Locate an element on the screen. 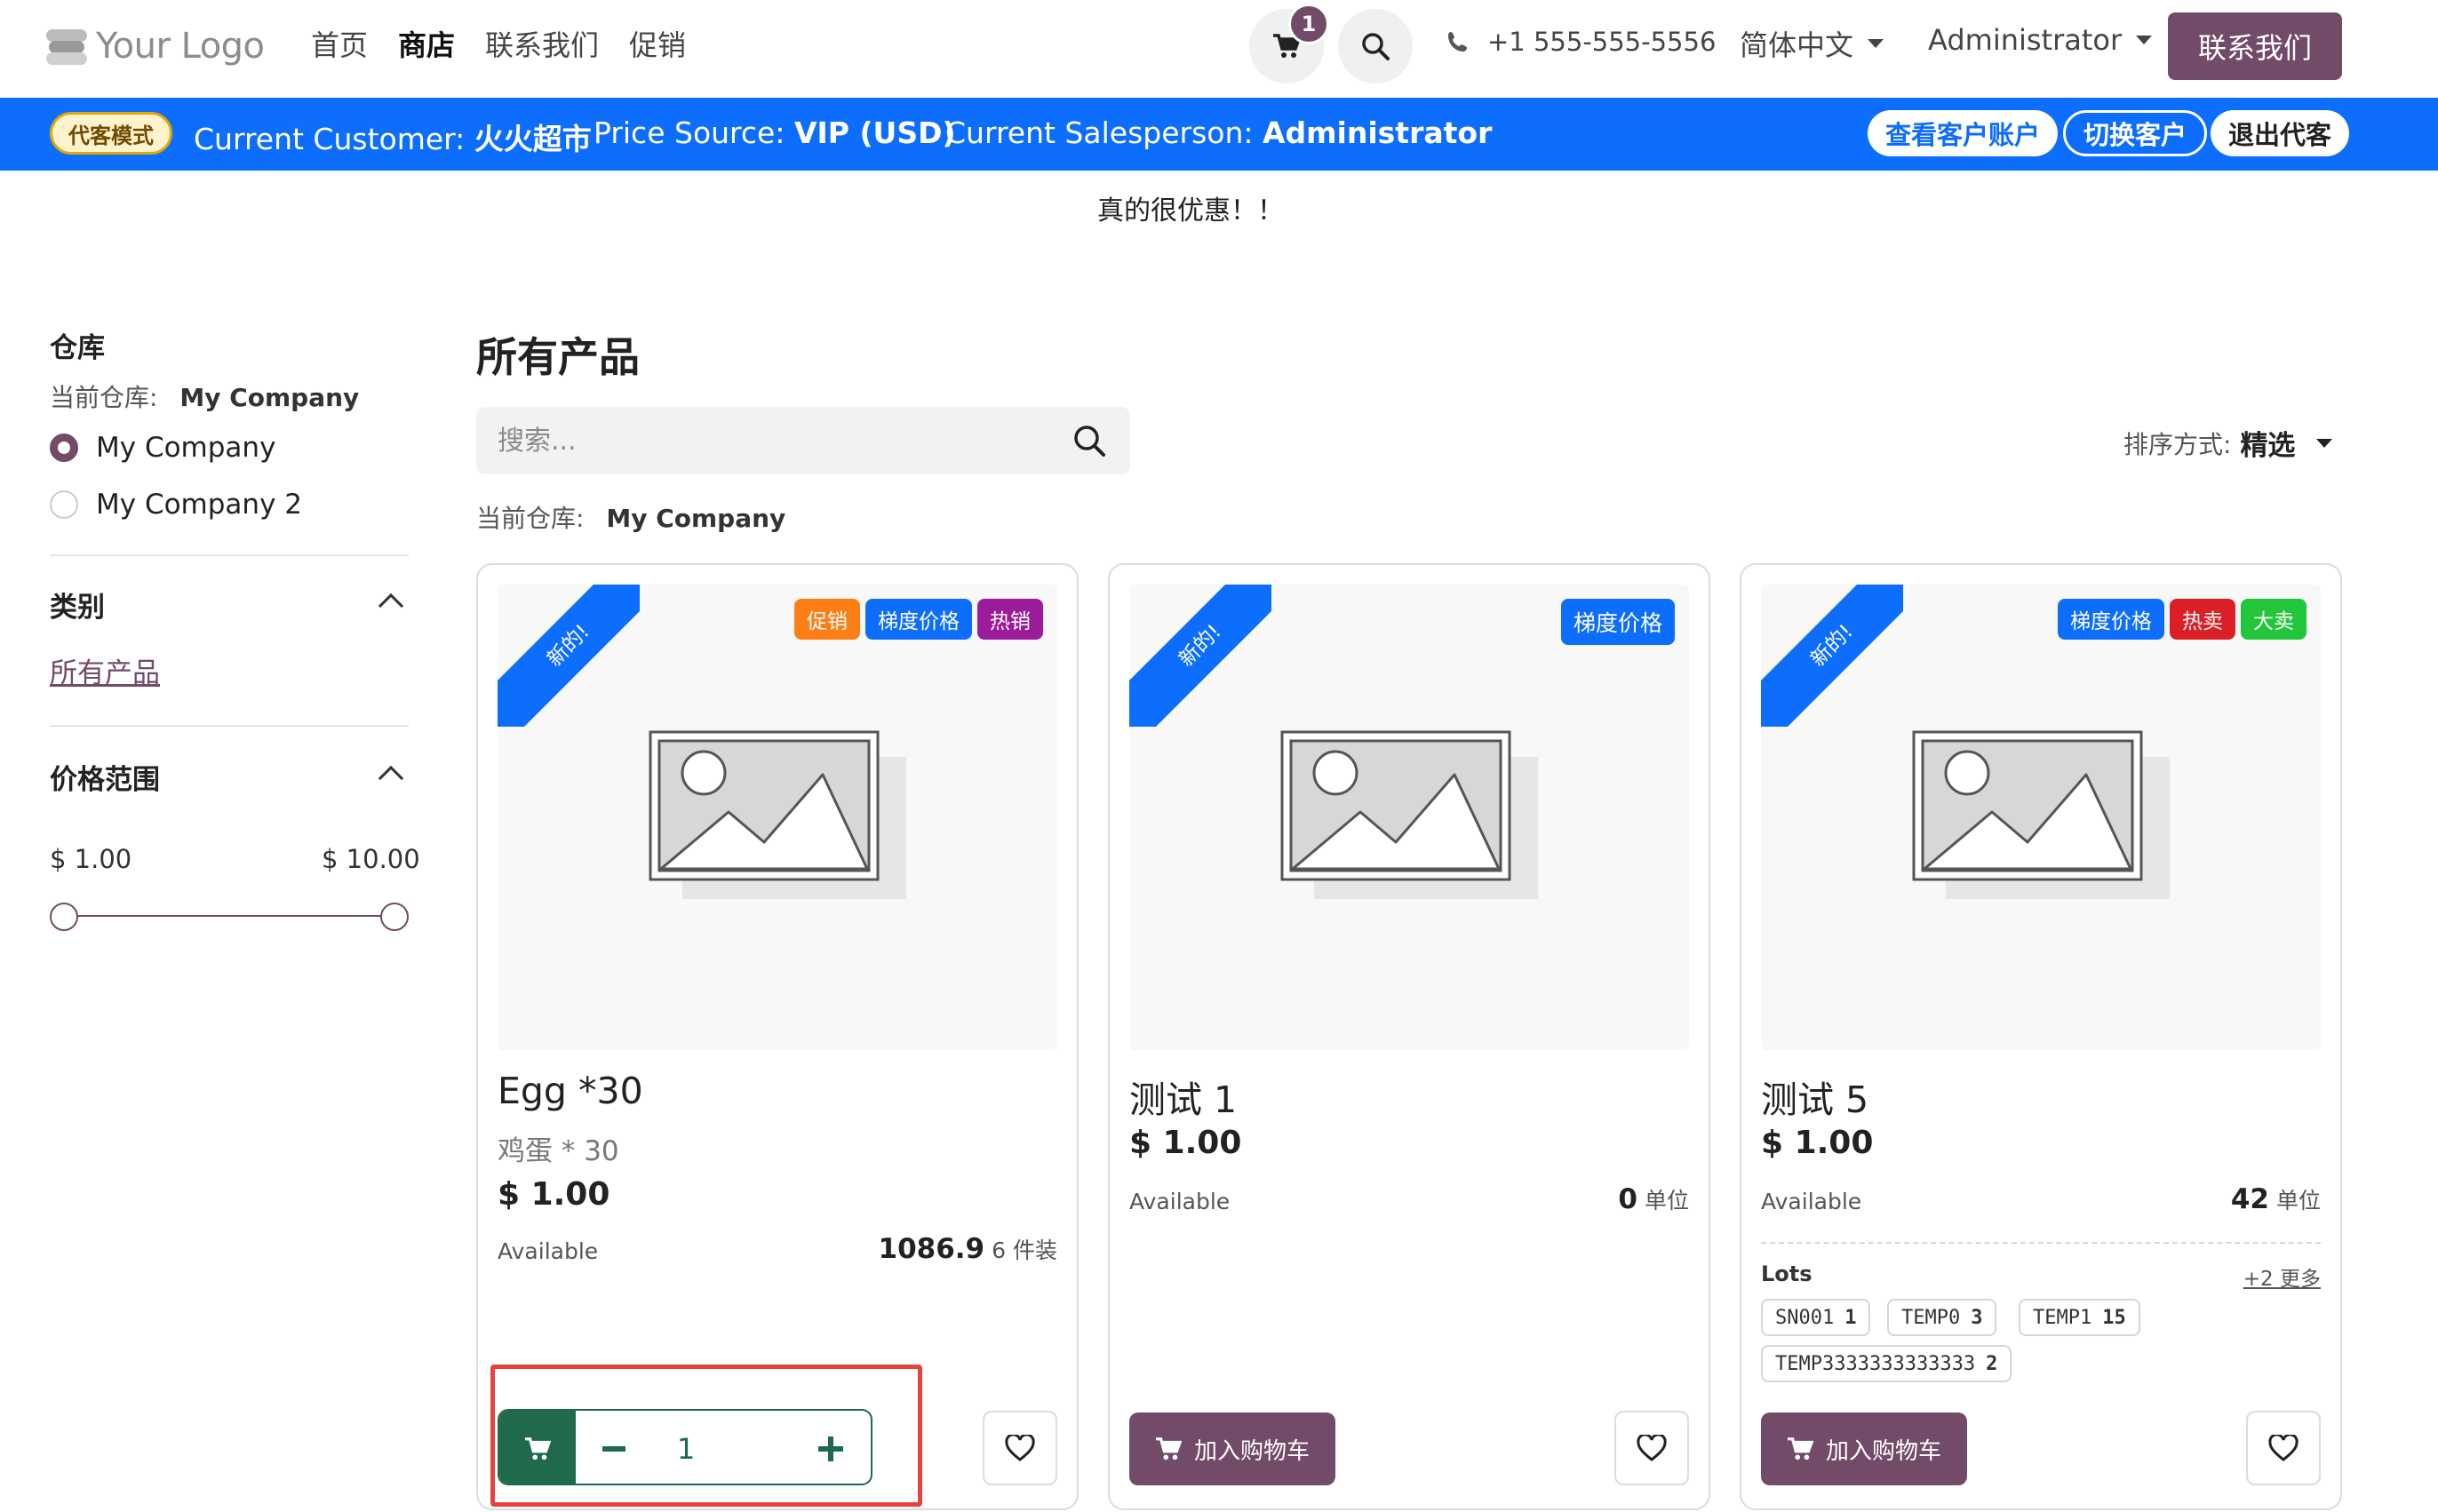  lots-title: Lots is located at coordinates (1787, 1273).